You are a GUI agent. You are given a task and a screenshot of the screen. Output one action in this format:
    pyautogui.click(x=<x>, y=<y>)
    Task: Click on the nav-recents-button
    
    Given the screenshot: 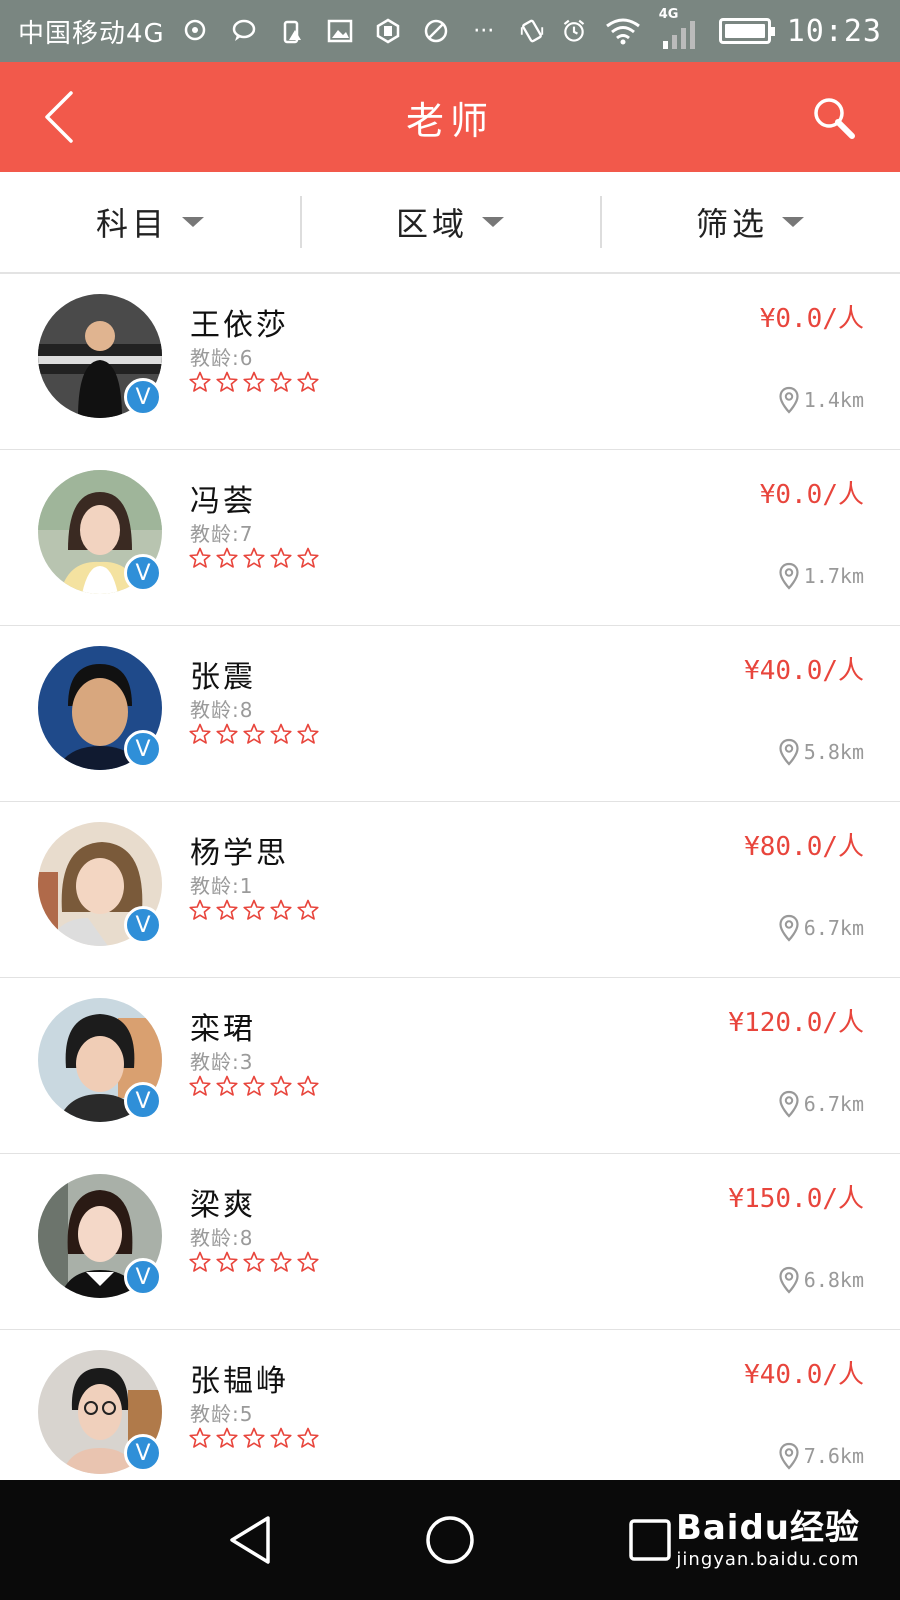 What is the action you would take?
    pyautogui.click(x=650, y=1540)
    